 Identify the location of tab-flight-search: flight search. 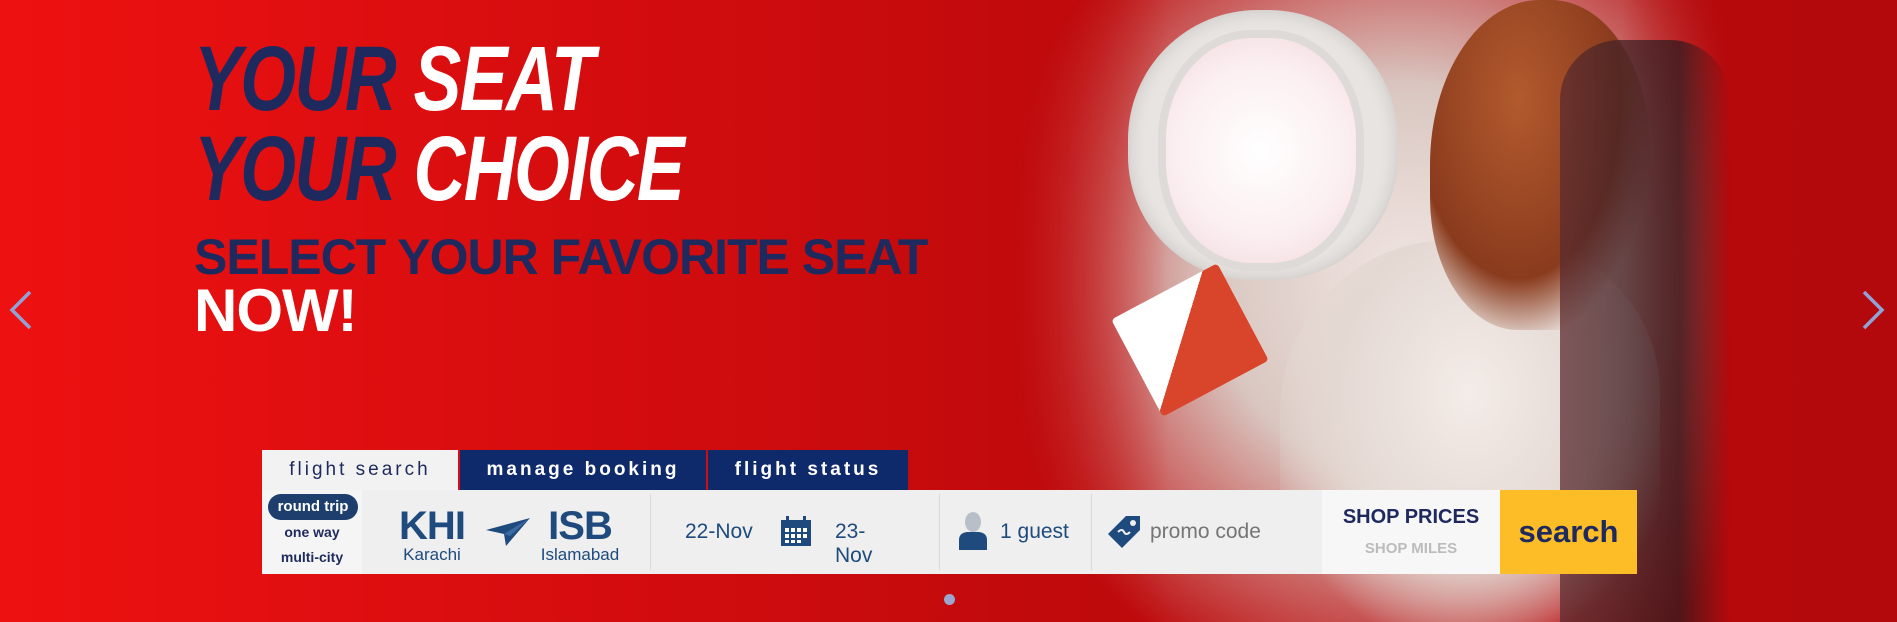
(360, 470).